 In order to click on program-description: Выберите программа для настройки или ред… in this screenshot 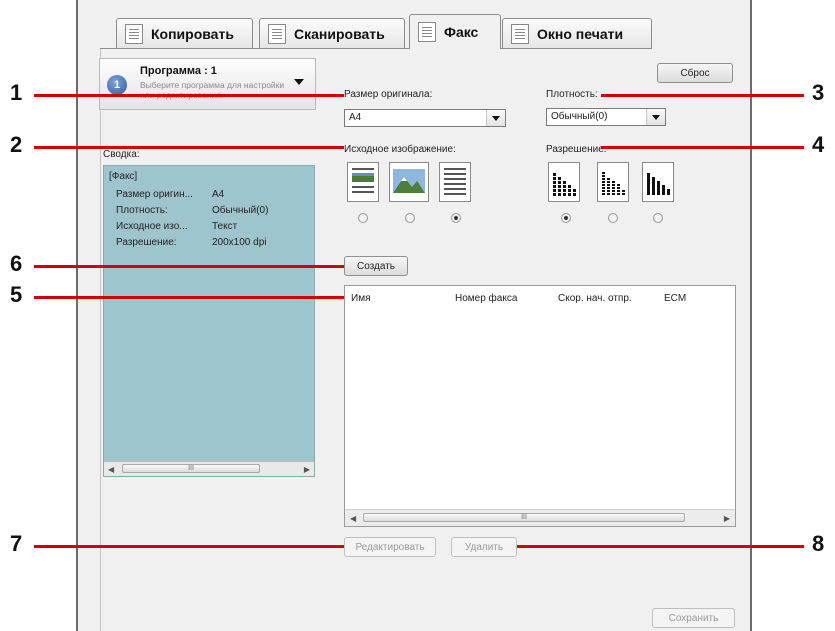, I will do `click(212, 90)`.